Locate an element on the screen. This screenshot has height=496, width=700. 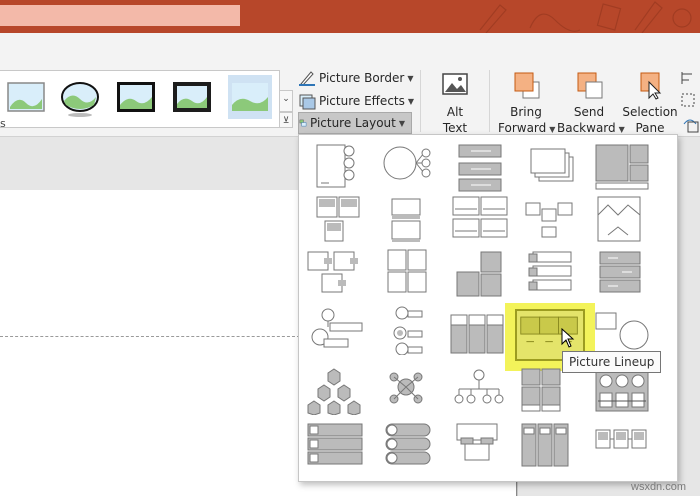
layout-option-banded-pictures is located at coordinates (482, 330).